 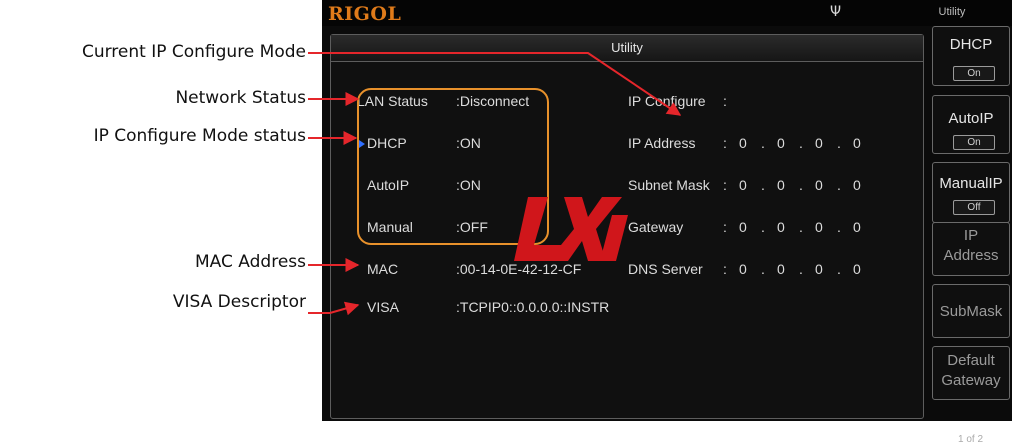 What do you see at coordinates (725, 101) in the screenshot?
I see `ip-configure-value: :` at bounding box center [725, 101].